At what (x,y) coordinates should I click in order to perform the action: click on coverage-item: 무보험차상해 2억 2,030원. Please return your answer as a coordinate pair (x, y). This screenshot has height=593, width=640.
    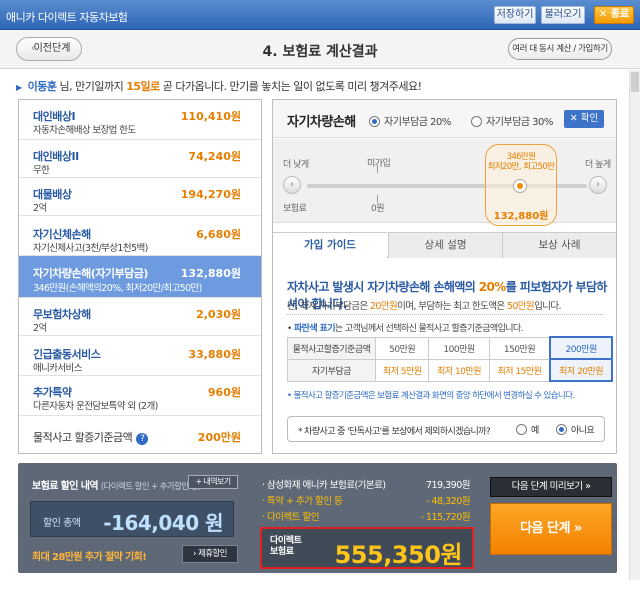
    Looking at the image, I should click on (140, 317).